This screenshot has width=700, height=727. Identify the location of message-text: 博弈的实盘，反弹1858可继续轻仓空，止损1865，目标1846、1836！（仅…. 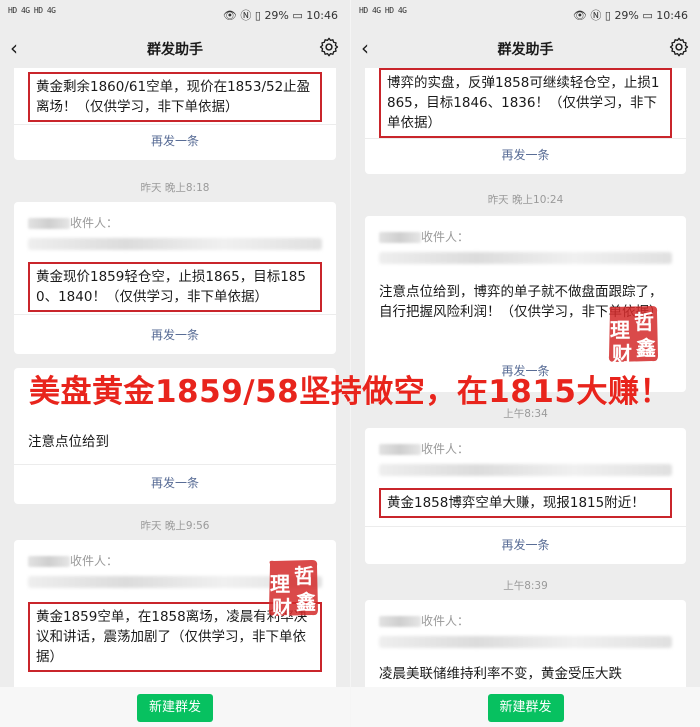
(525, 103).